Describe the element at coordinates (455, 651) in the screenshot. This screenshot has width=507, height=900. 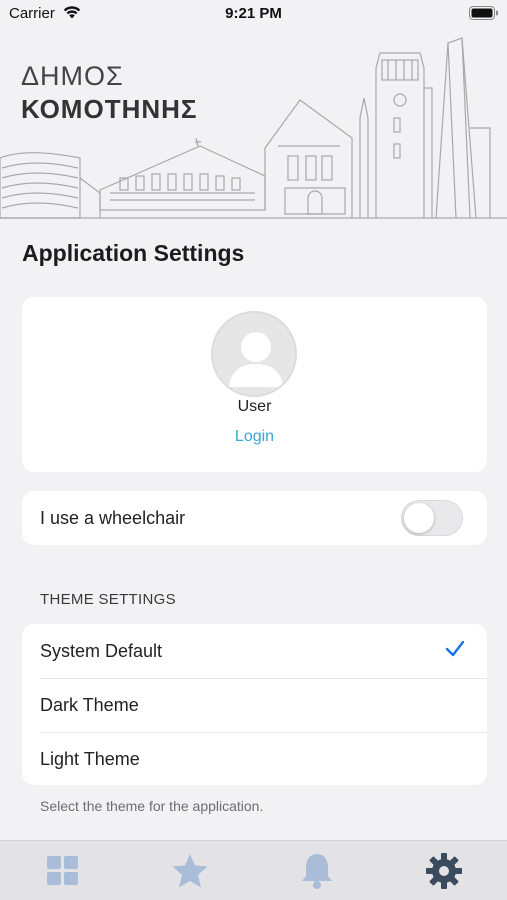
I see `checkmark-icon` at that location.